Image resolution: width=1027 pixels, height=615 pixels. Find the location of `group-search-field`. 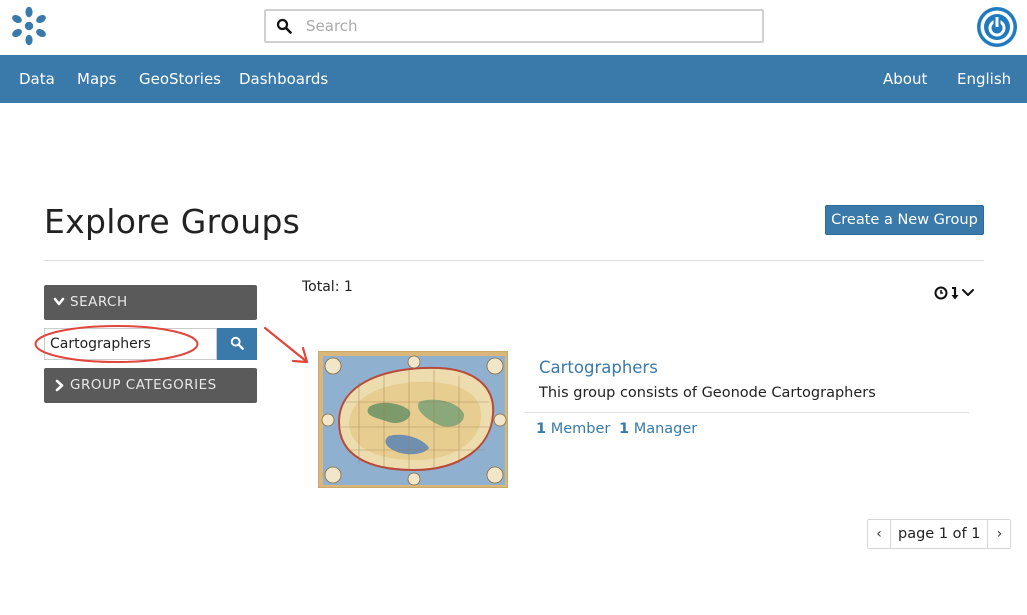

group-search-field is located at coordinates (130, 344).